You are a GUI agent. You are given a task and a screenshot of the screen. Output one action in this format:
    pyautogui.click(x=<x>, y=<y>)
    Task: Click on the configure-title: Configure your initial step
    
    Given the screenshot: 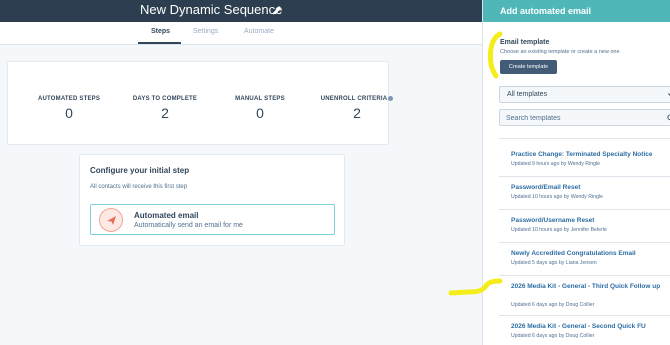 What is the action you would take?
    pyautogui.click(x=140, y=170)
    